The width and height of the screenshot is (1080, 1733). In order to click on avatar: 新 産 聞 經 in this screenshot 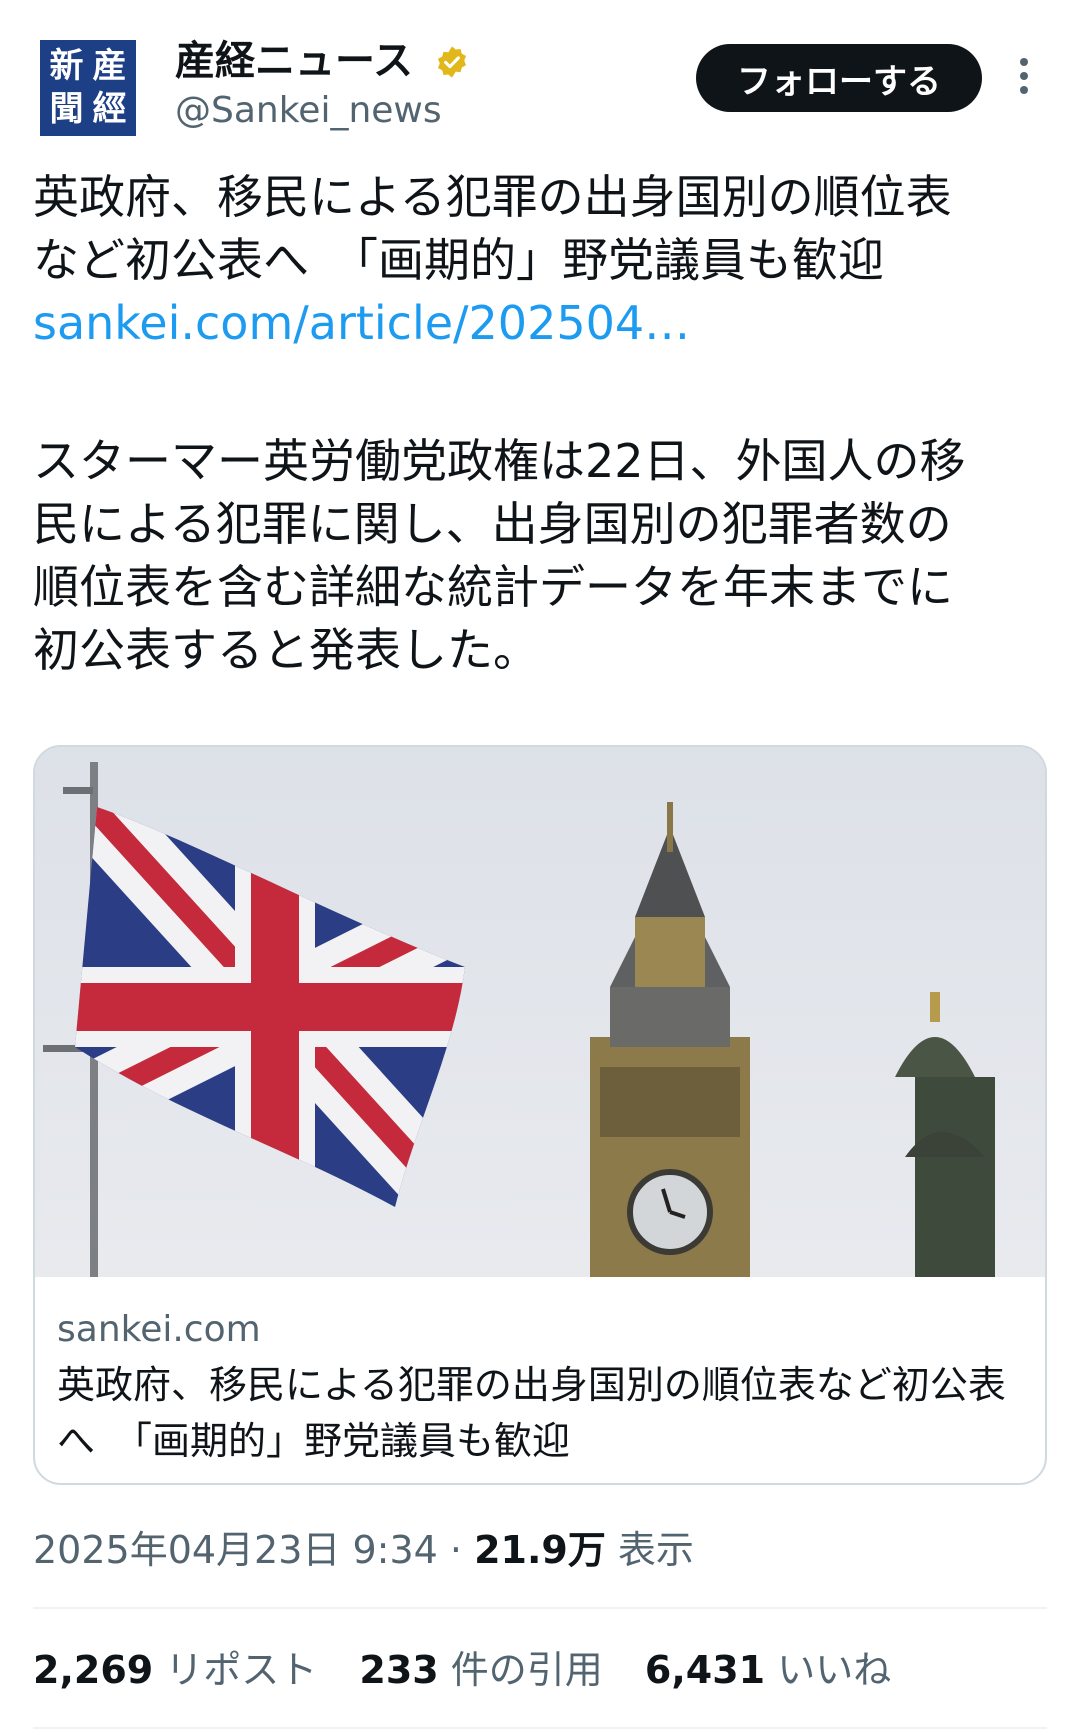, I will do `click(88, 88)`.